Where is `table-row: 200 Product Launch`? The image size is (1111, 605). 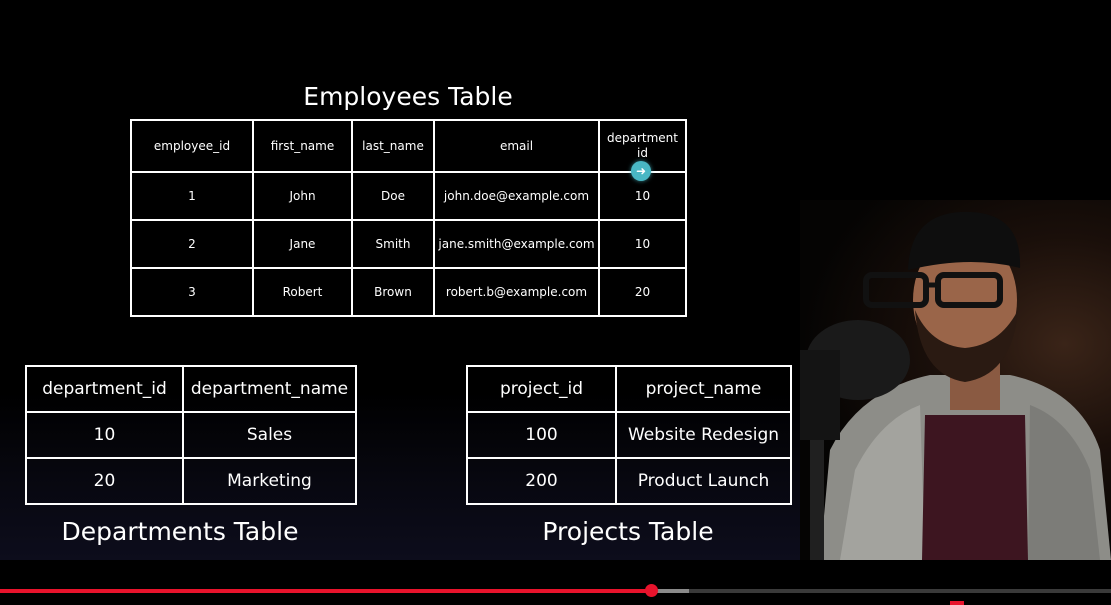 table-row: 200 Product Launch is located at coordinates (629, 481).